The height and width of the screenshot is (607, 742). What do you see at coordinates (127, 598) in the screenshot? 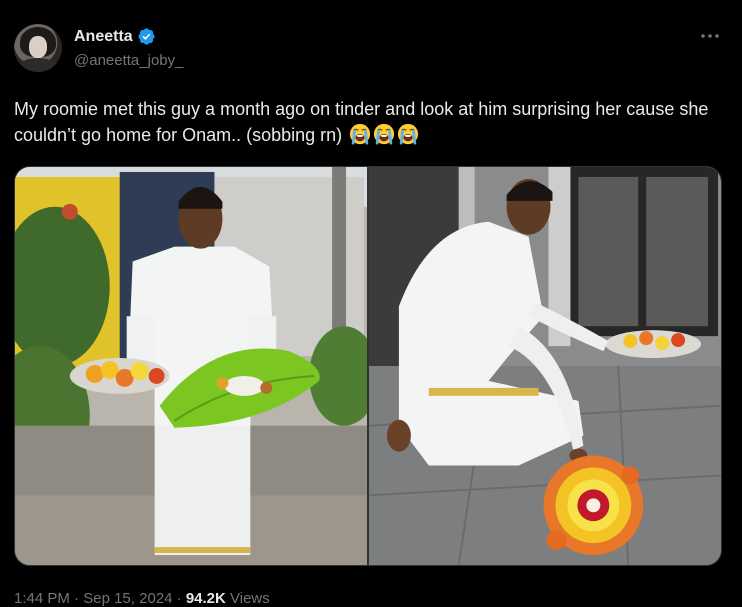
I see `tweet-date: Sep 15, 2024` at bounding box center [127, 598].